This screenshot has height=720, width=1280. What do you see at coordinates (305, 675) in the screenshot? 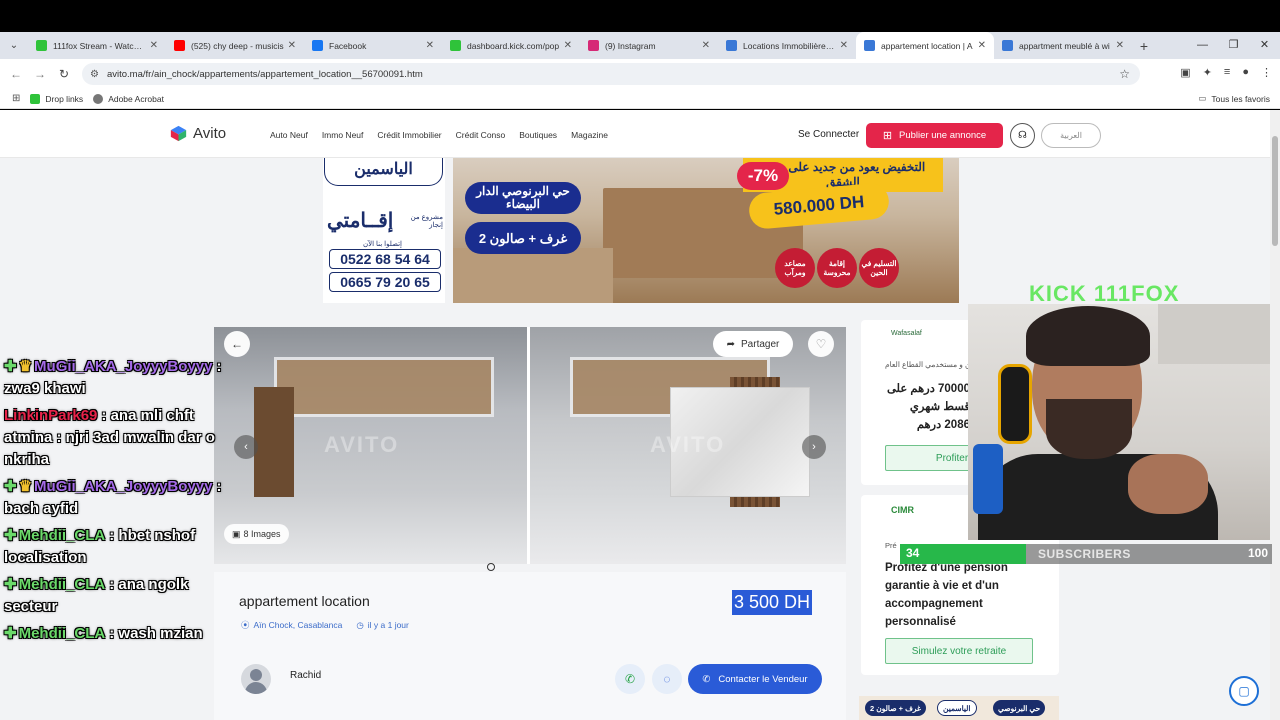
I see `seller-name: Rachid` at bounding box center [305, 675].